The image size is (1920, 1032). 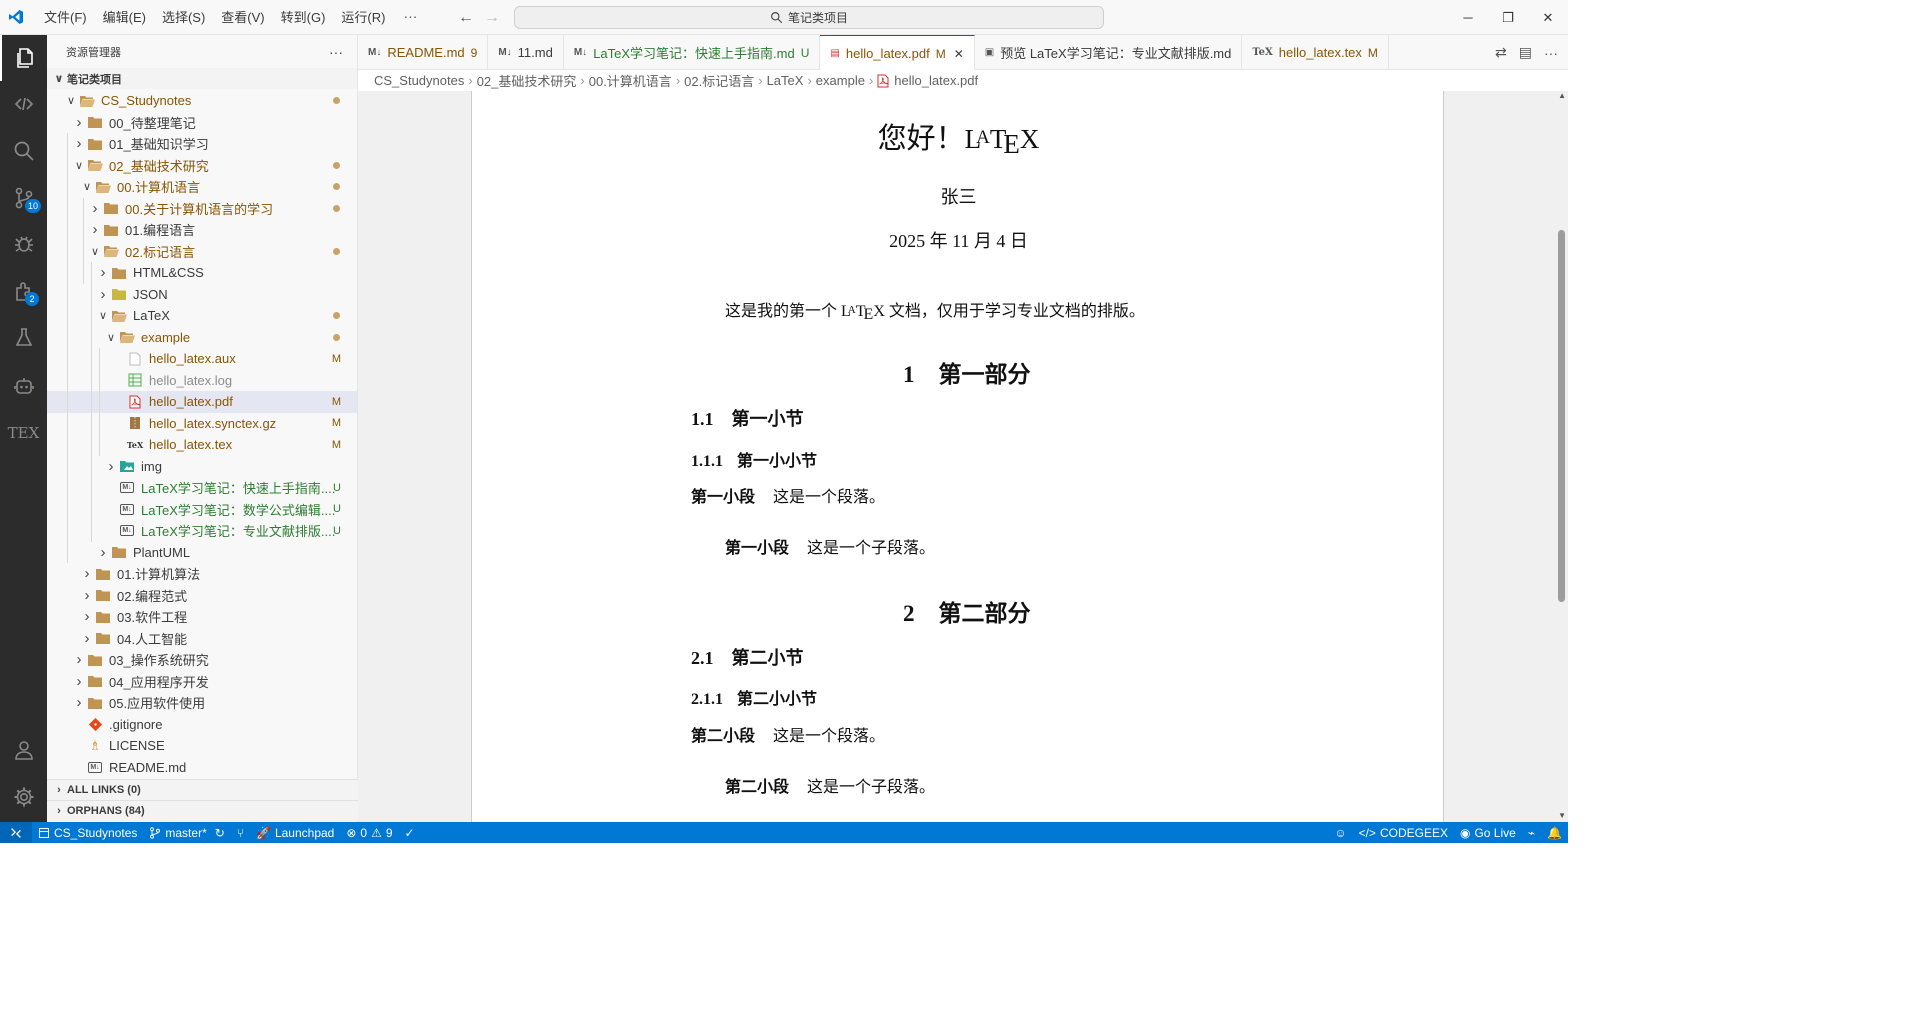 I want to click on tree-item: M↓ LaTeX学习笔记：专业文献排版.... U, so click(x=202, y=531).